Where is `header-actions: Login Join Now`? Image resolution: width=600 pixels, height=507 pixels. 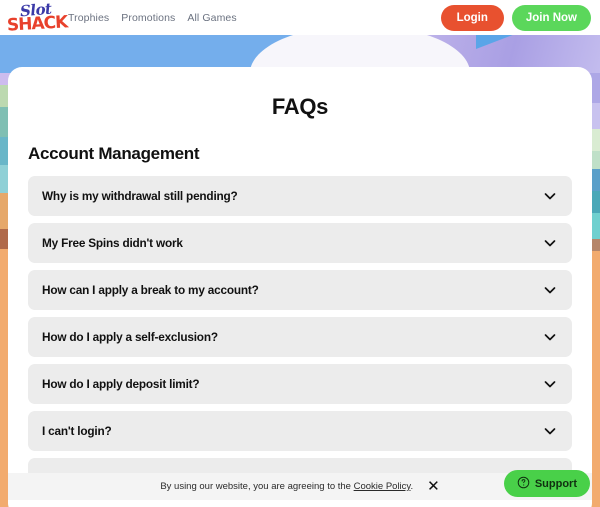
header-actions: Login Join Now is located at coordinates (515, 17).